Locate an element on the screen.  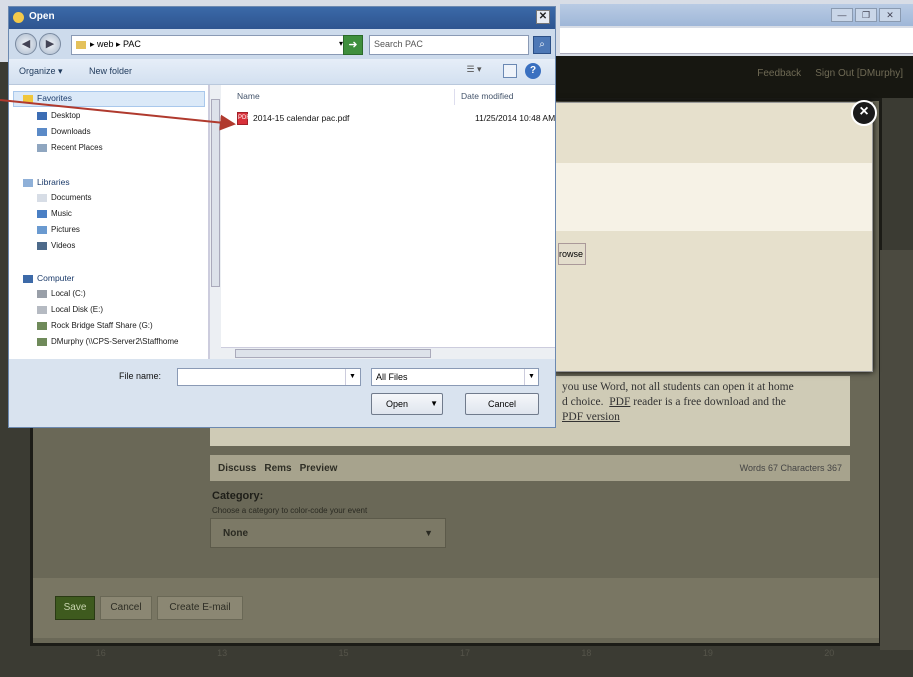
preview-tab: Preview is located at coordinates (319, 468).